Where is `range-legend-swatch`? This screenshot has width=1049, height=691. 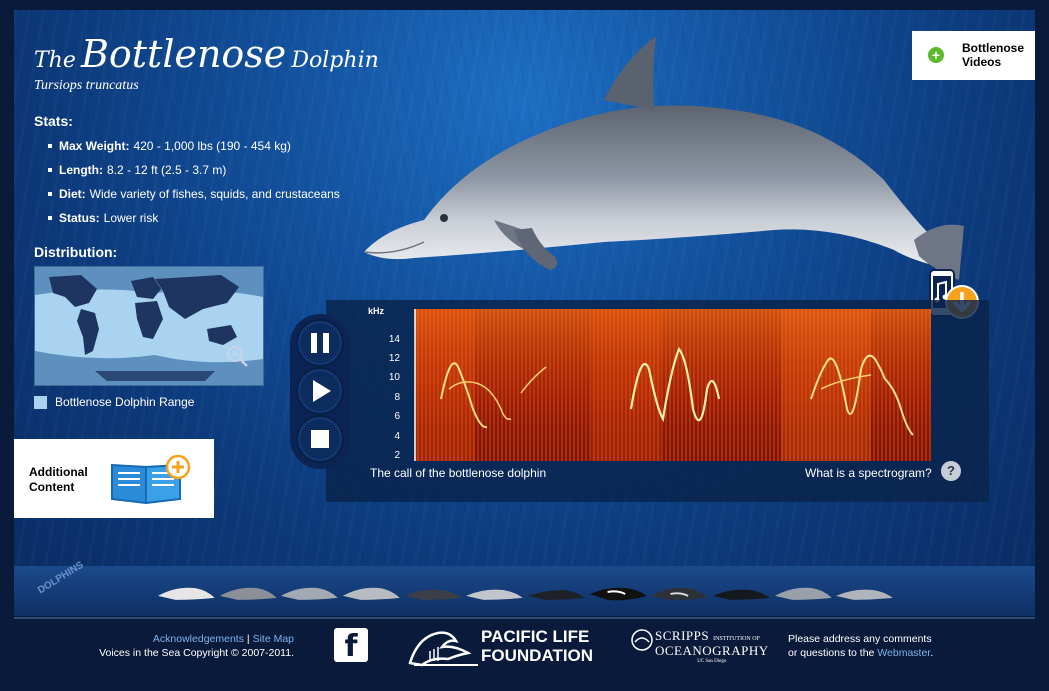
range-legend-swatch is located at coordinates (40, 402).